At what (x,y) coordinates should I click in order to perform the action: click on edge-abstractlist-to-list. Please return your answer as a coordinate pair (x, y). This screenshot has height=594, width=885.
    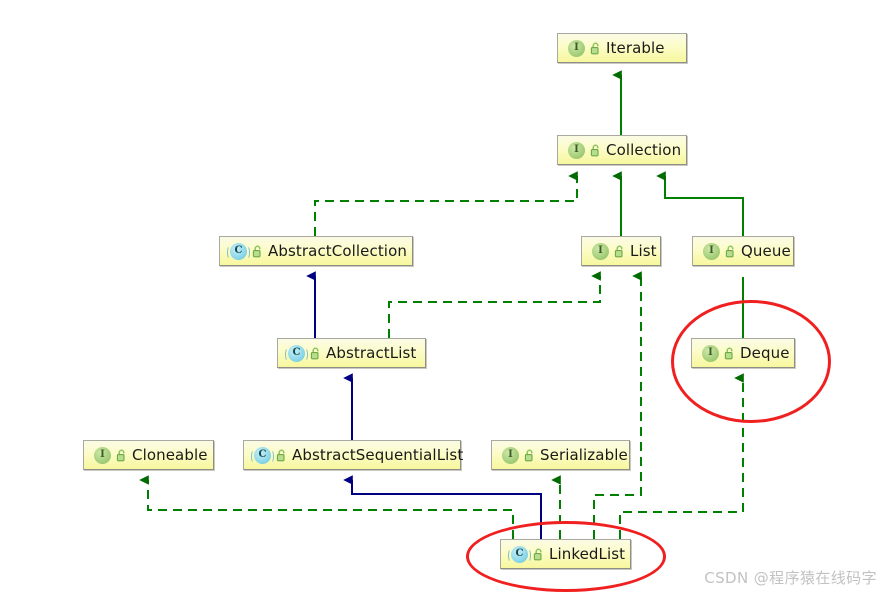
    Looking at the image, I should click on (494, 304).